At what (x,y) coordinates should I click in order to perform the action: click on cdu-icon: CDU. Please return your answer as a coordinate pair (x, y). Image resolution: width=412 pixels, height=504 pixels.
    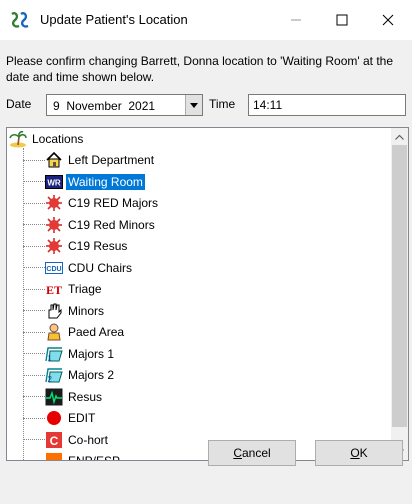
    Looking at the image, I should click on (54, 268).